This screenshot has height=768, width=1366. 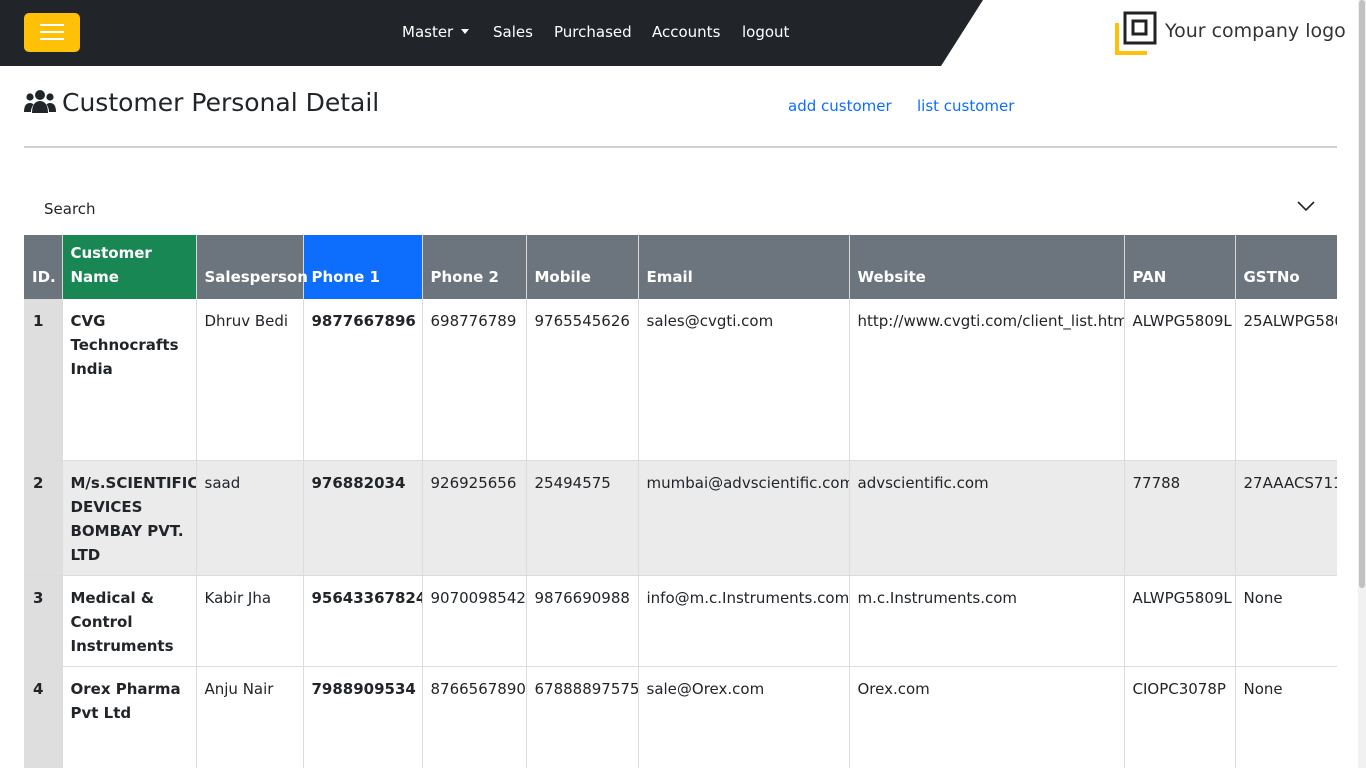 What do you see at coordinates (363, 380) in the screenshot?
I see `cell-phone1: 9877667896` at bounding box center [363, 380].